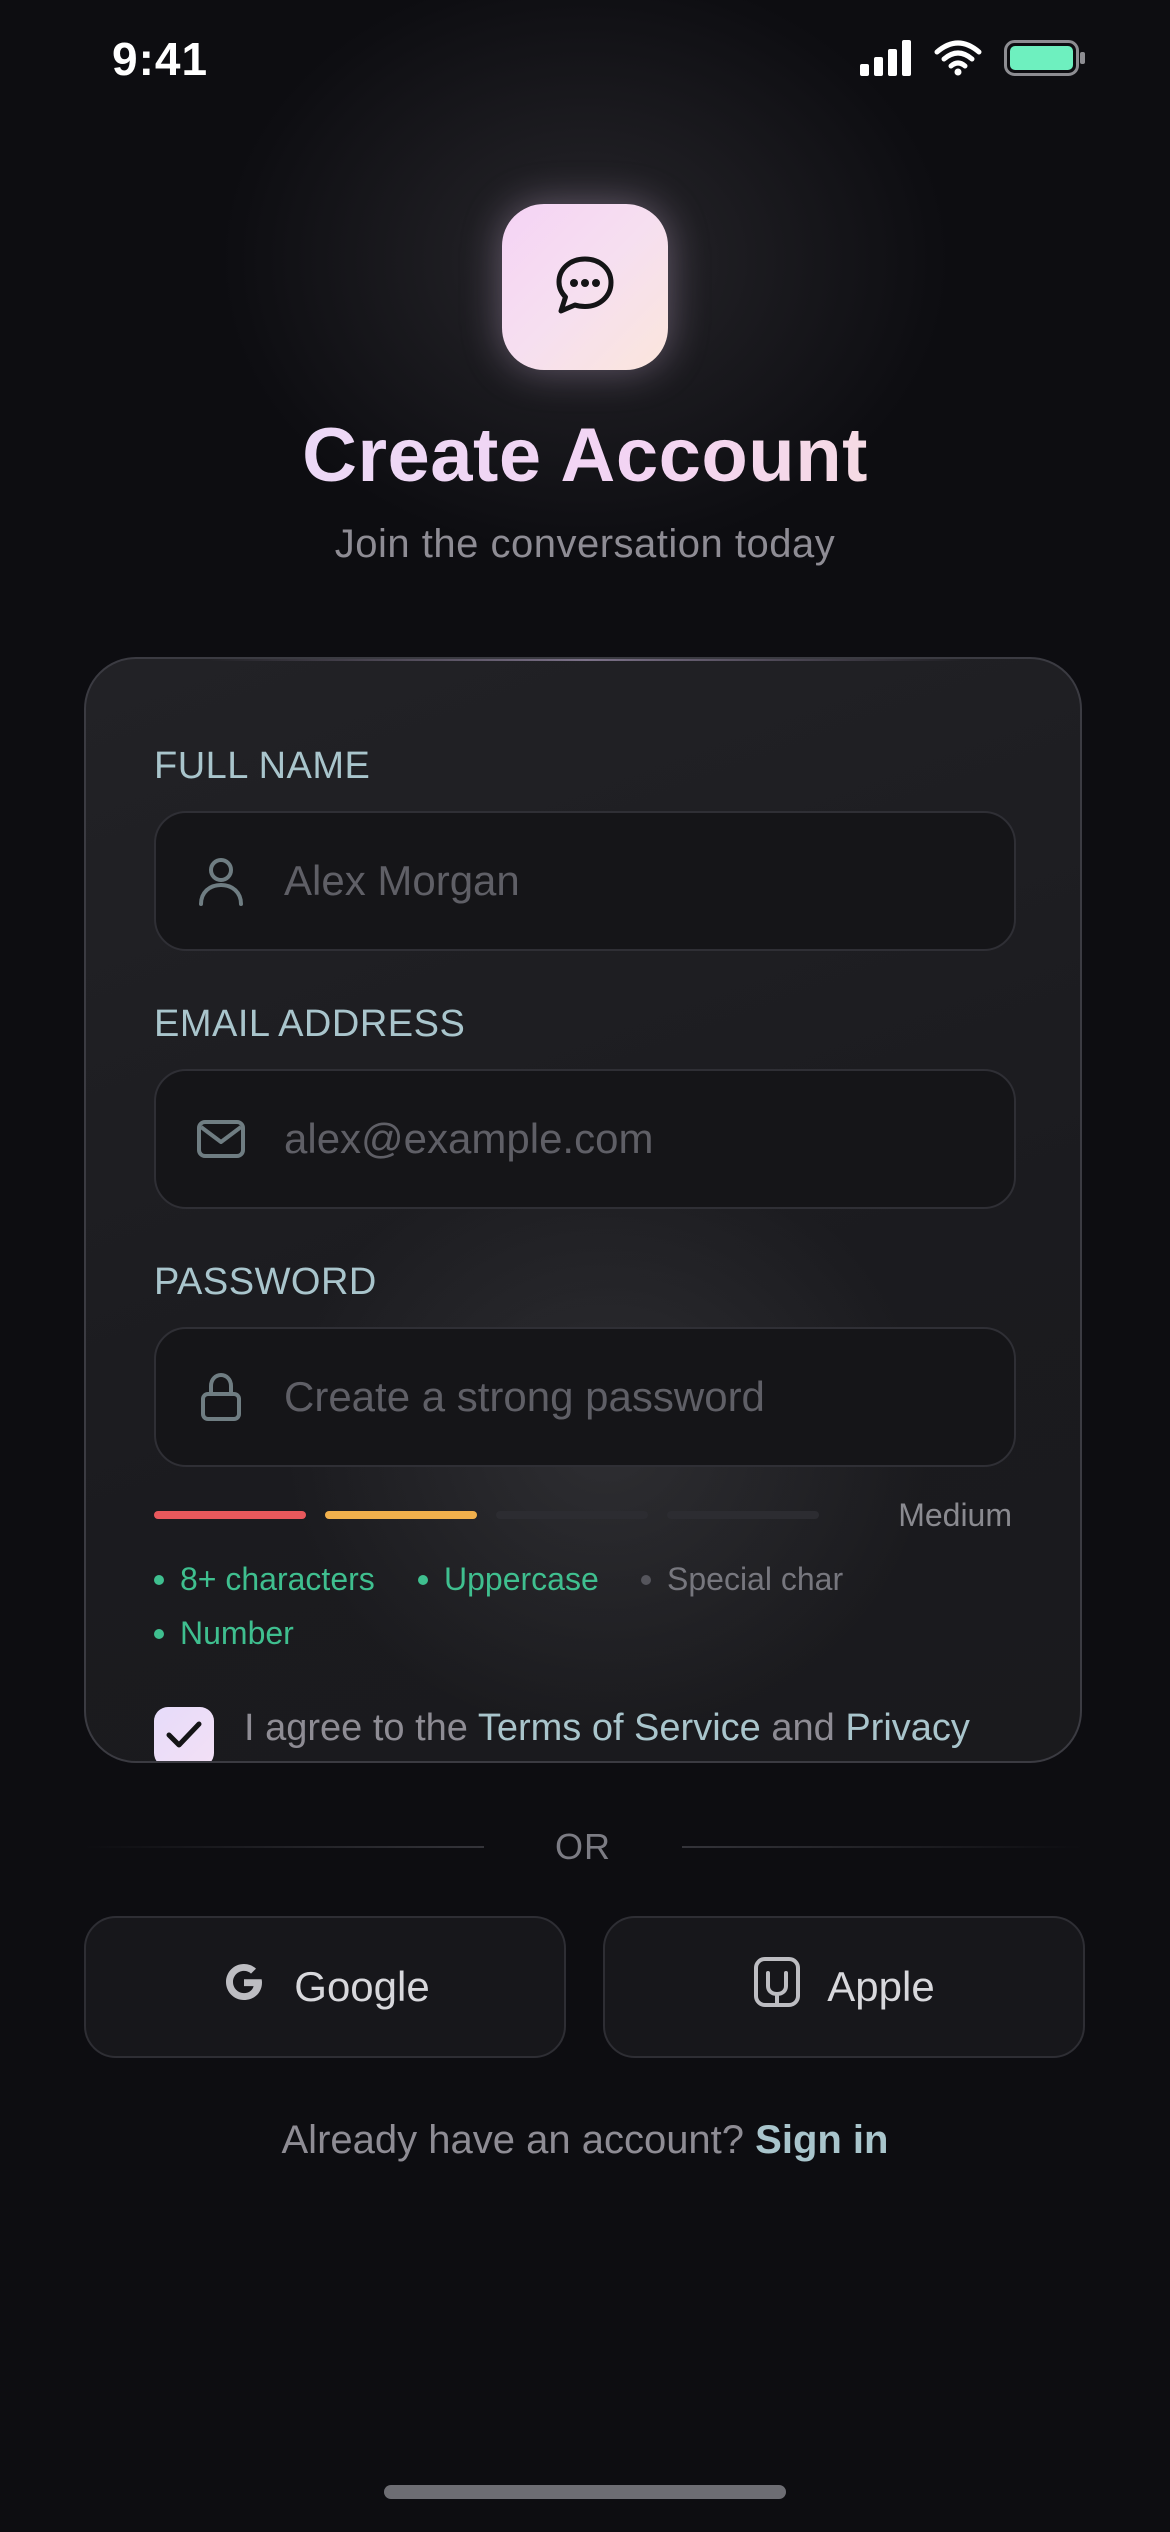 Image resolution: width=1170 pixels, height=2532 pixels. I want to click on google-icon, so click(244, 1987).